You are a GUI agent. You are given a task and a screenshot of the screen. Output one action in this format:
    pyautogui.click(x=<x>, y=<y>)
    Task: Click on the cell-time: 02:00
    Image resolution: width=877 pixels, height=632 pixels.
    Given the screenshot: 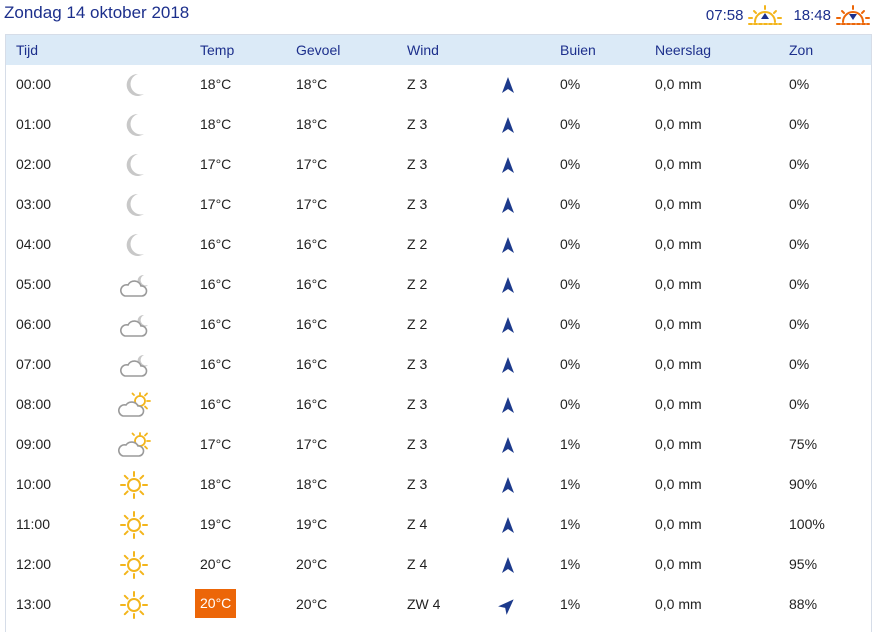 What is the action you would take?
    pyautogui.click(x=34, y=164)
    